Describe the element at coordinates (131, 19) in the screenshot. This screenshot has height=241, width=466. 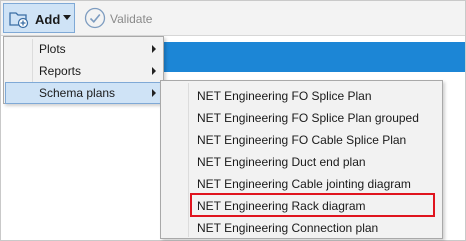
I see `validate-button-label: Validate` at that location.